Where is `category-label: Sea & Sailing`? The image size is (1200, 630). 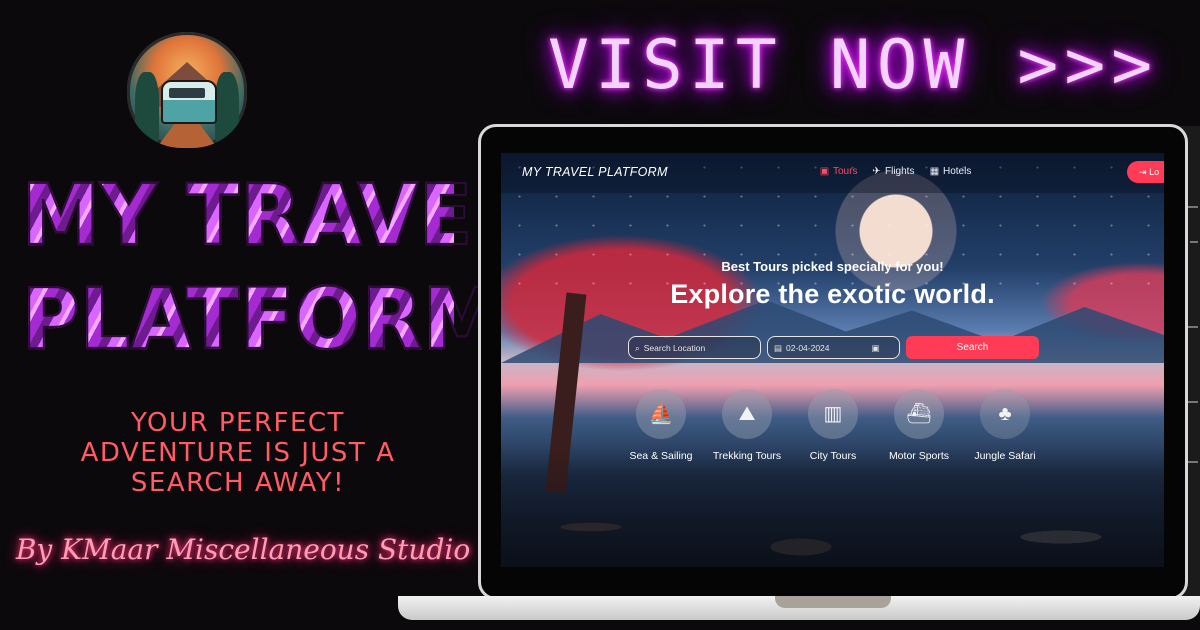 category-label: Sea & Sailing is located at coordinates (661, 456).